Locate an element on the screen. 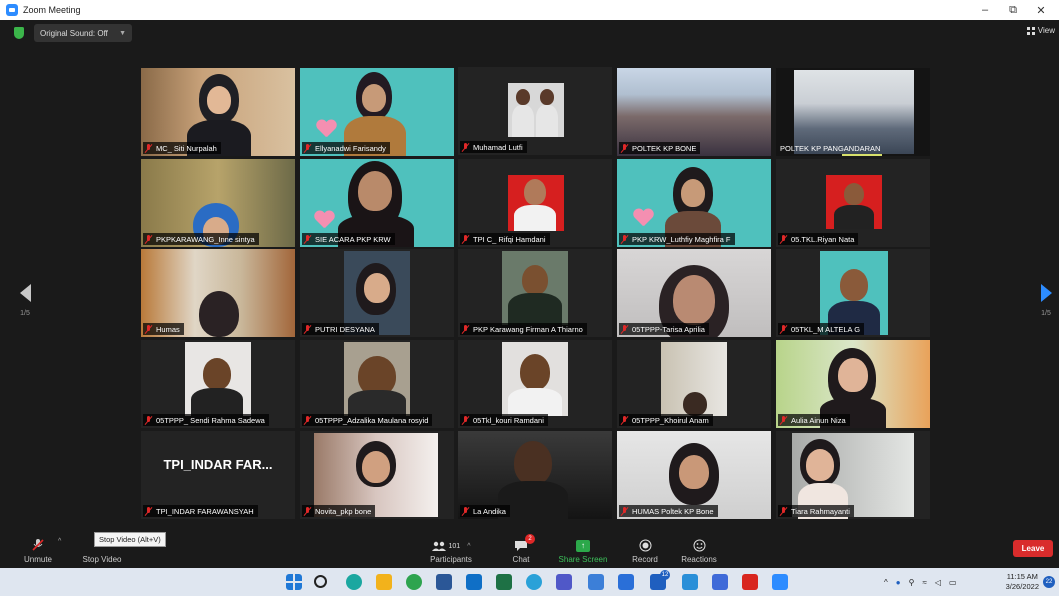 The height and width of the screenshot is (596, 1059). telegram-icon is located at coordinates (534, 582).